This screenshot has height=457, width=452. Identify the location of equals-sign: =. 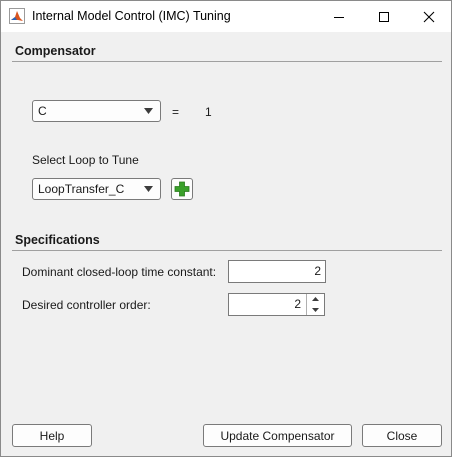
(176, 112).